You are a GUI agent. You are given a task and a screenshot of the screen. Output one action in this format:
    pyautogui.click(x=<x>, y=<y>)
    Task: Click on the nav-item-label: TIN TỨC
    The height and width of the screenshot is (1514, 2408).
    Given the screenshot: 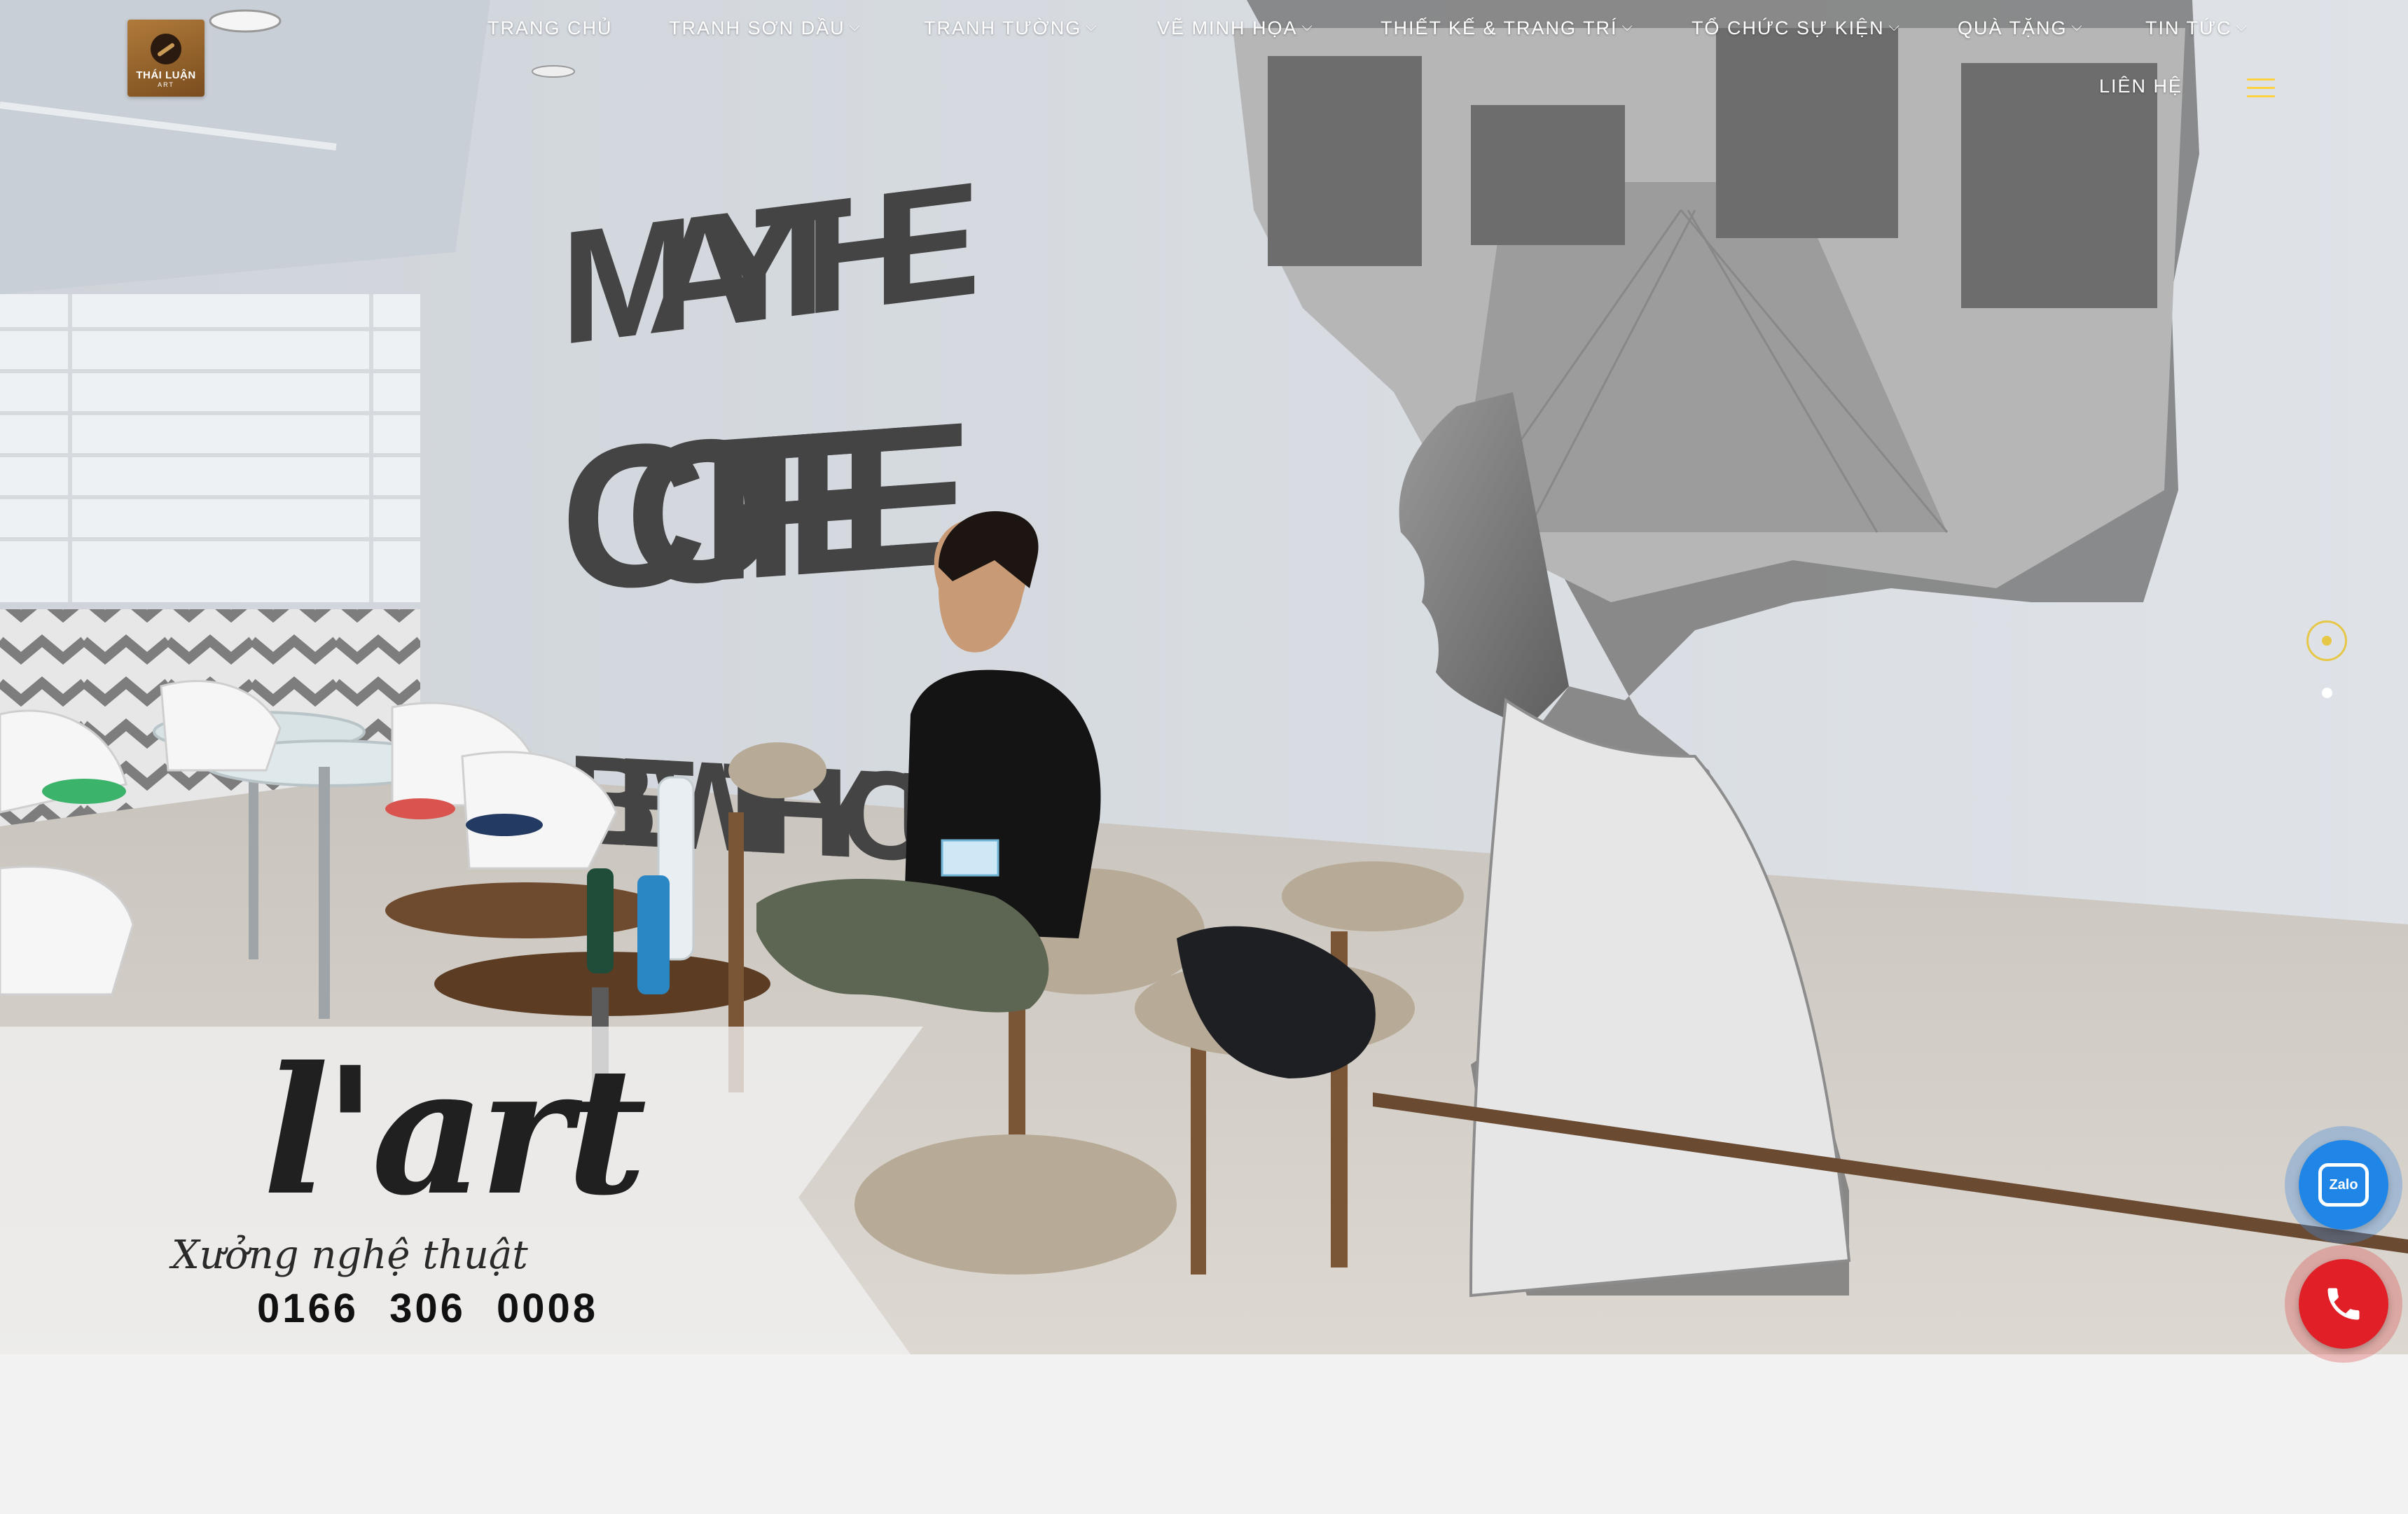 What is the action you would take?
    pyautogui.click(x=2188, y=28)
    